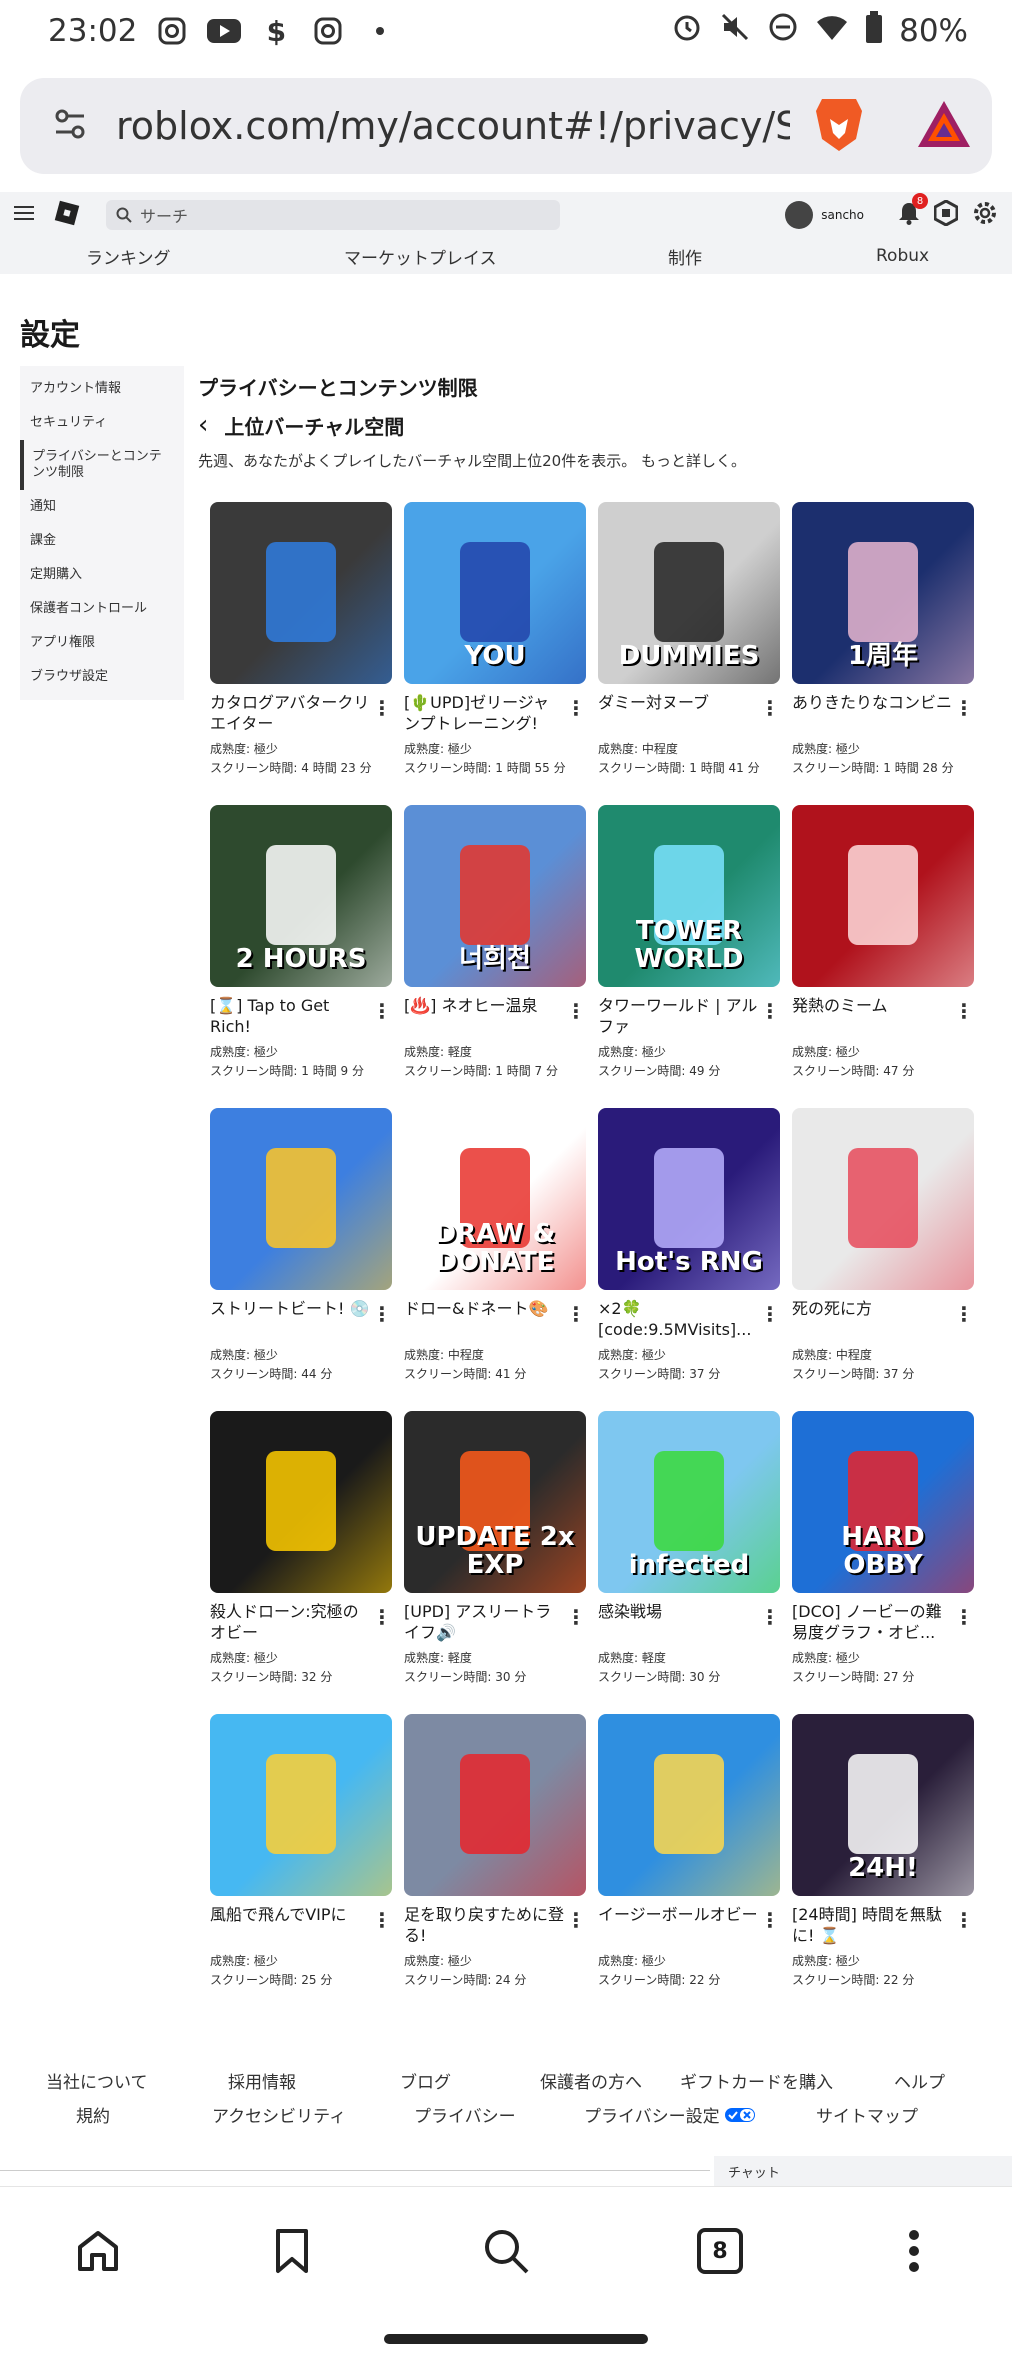 This screenshot has width=1012, height=2364. What do you see at coordinates (842, 215) in the screenshot?
I see `username: sancho` at bounding box center [842, 215].